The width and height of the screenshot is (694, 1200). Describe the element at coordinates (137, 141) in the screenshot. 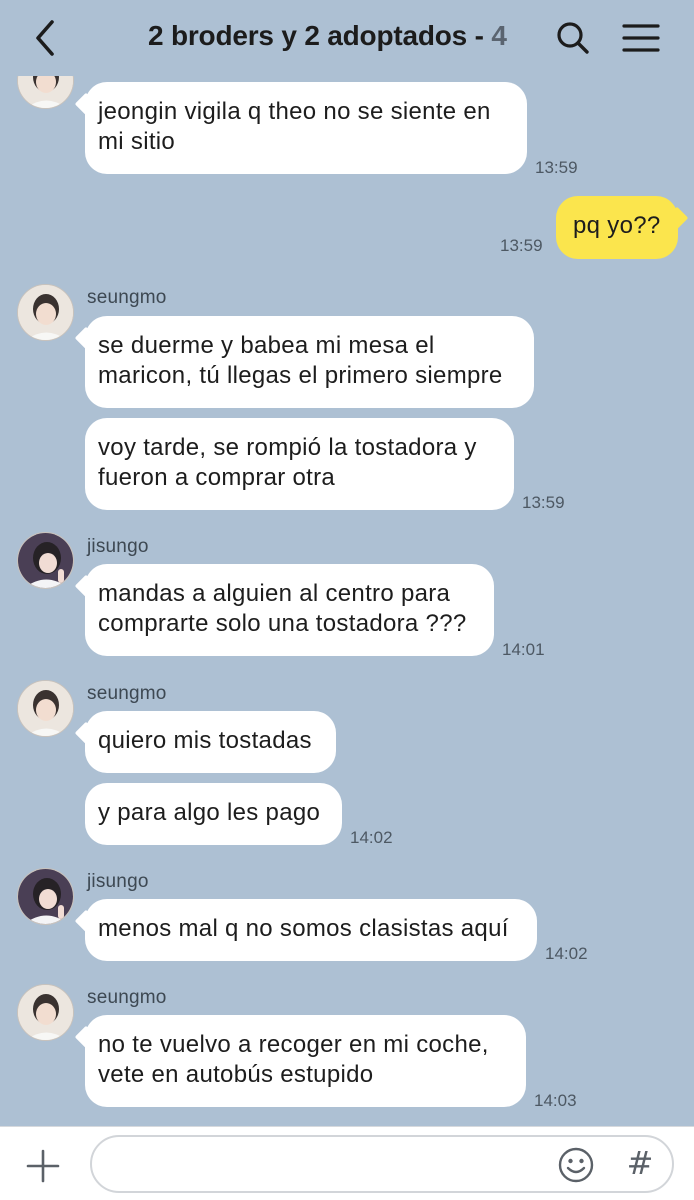

I see `message-line: mi sitio` at that location.